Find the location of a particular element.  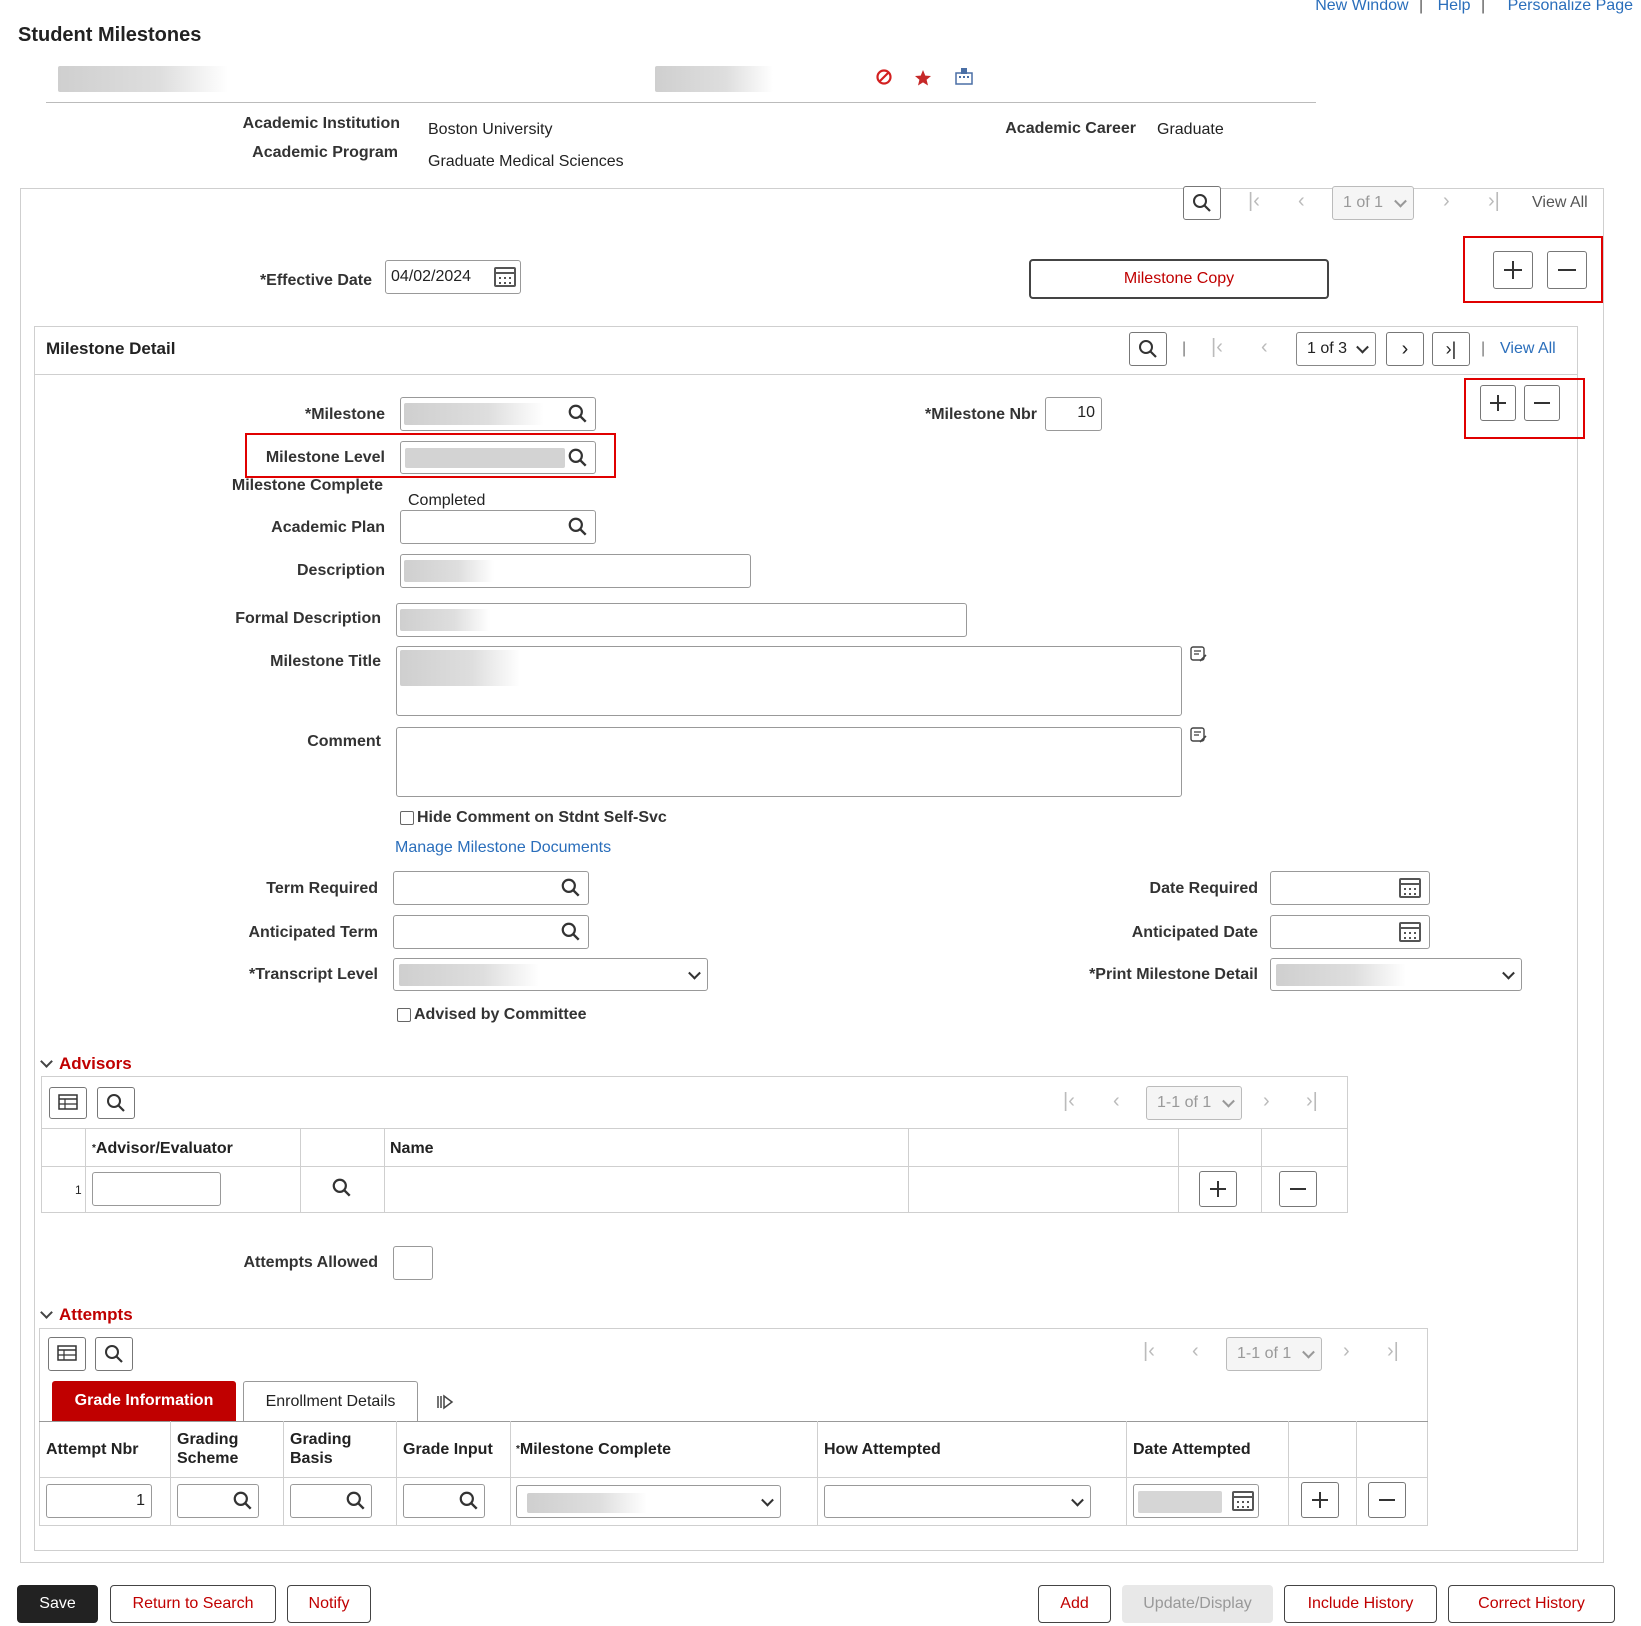

attempts-find-button is located at coordinates (114, 1354).